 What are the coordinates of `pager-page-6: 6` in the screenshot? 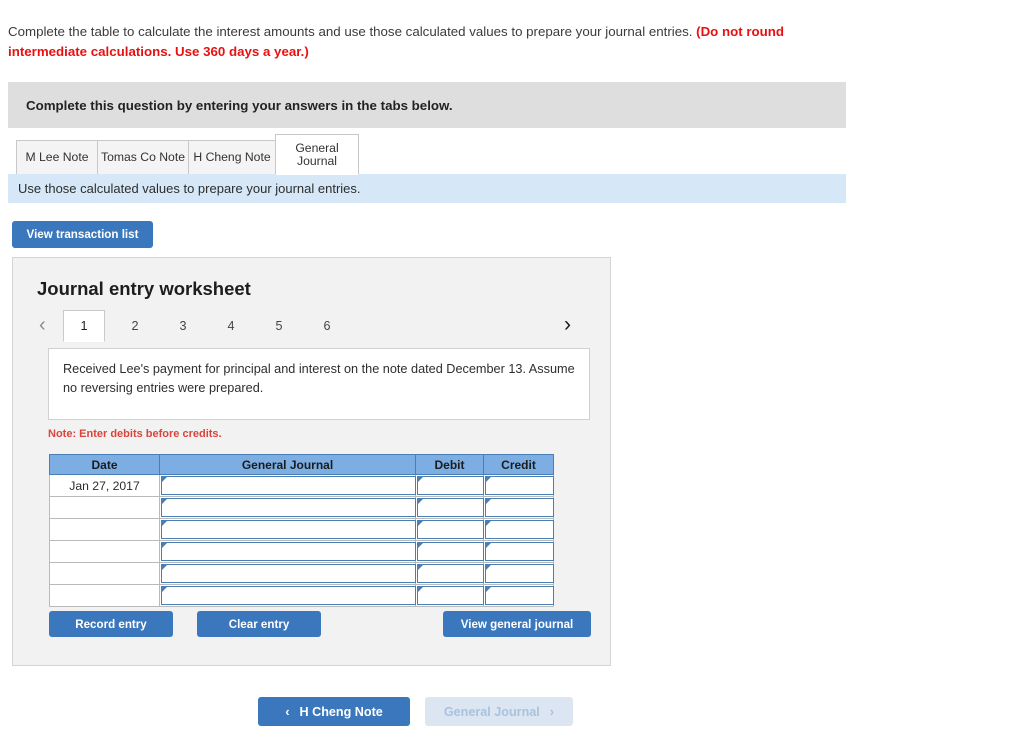 It's located at (327, 325).